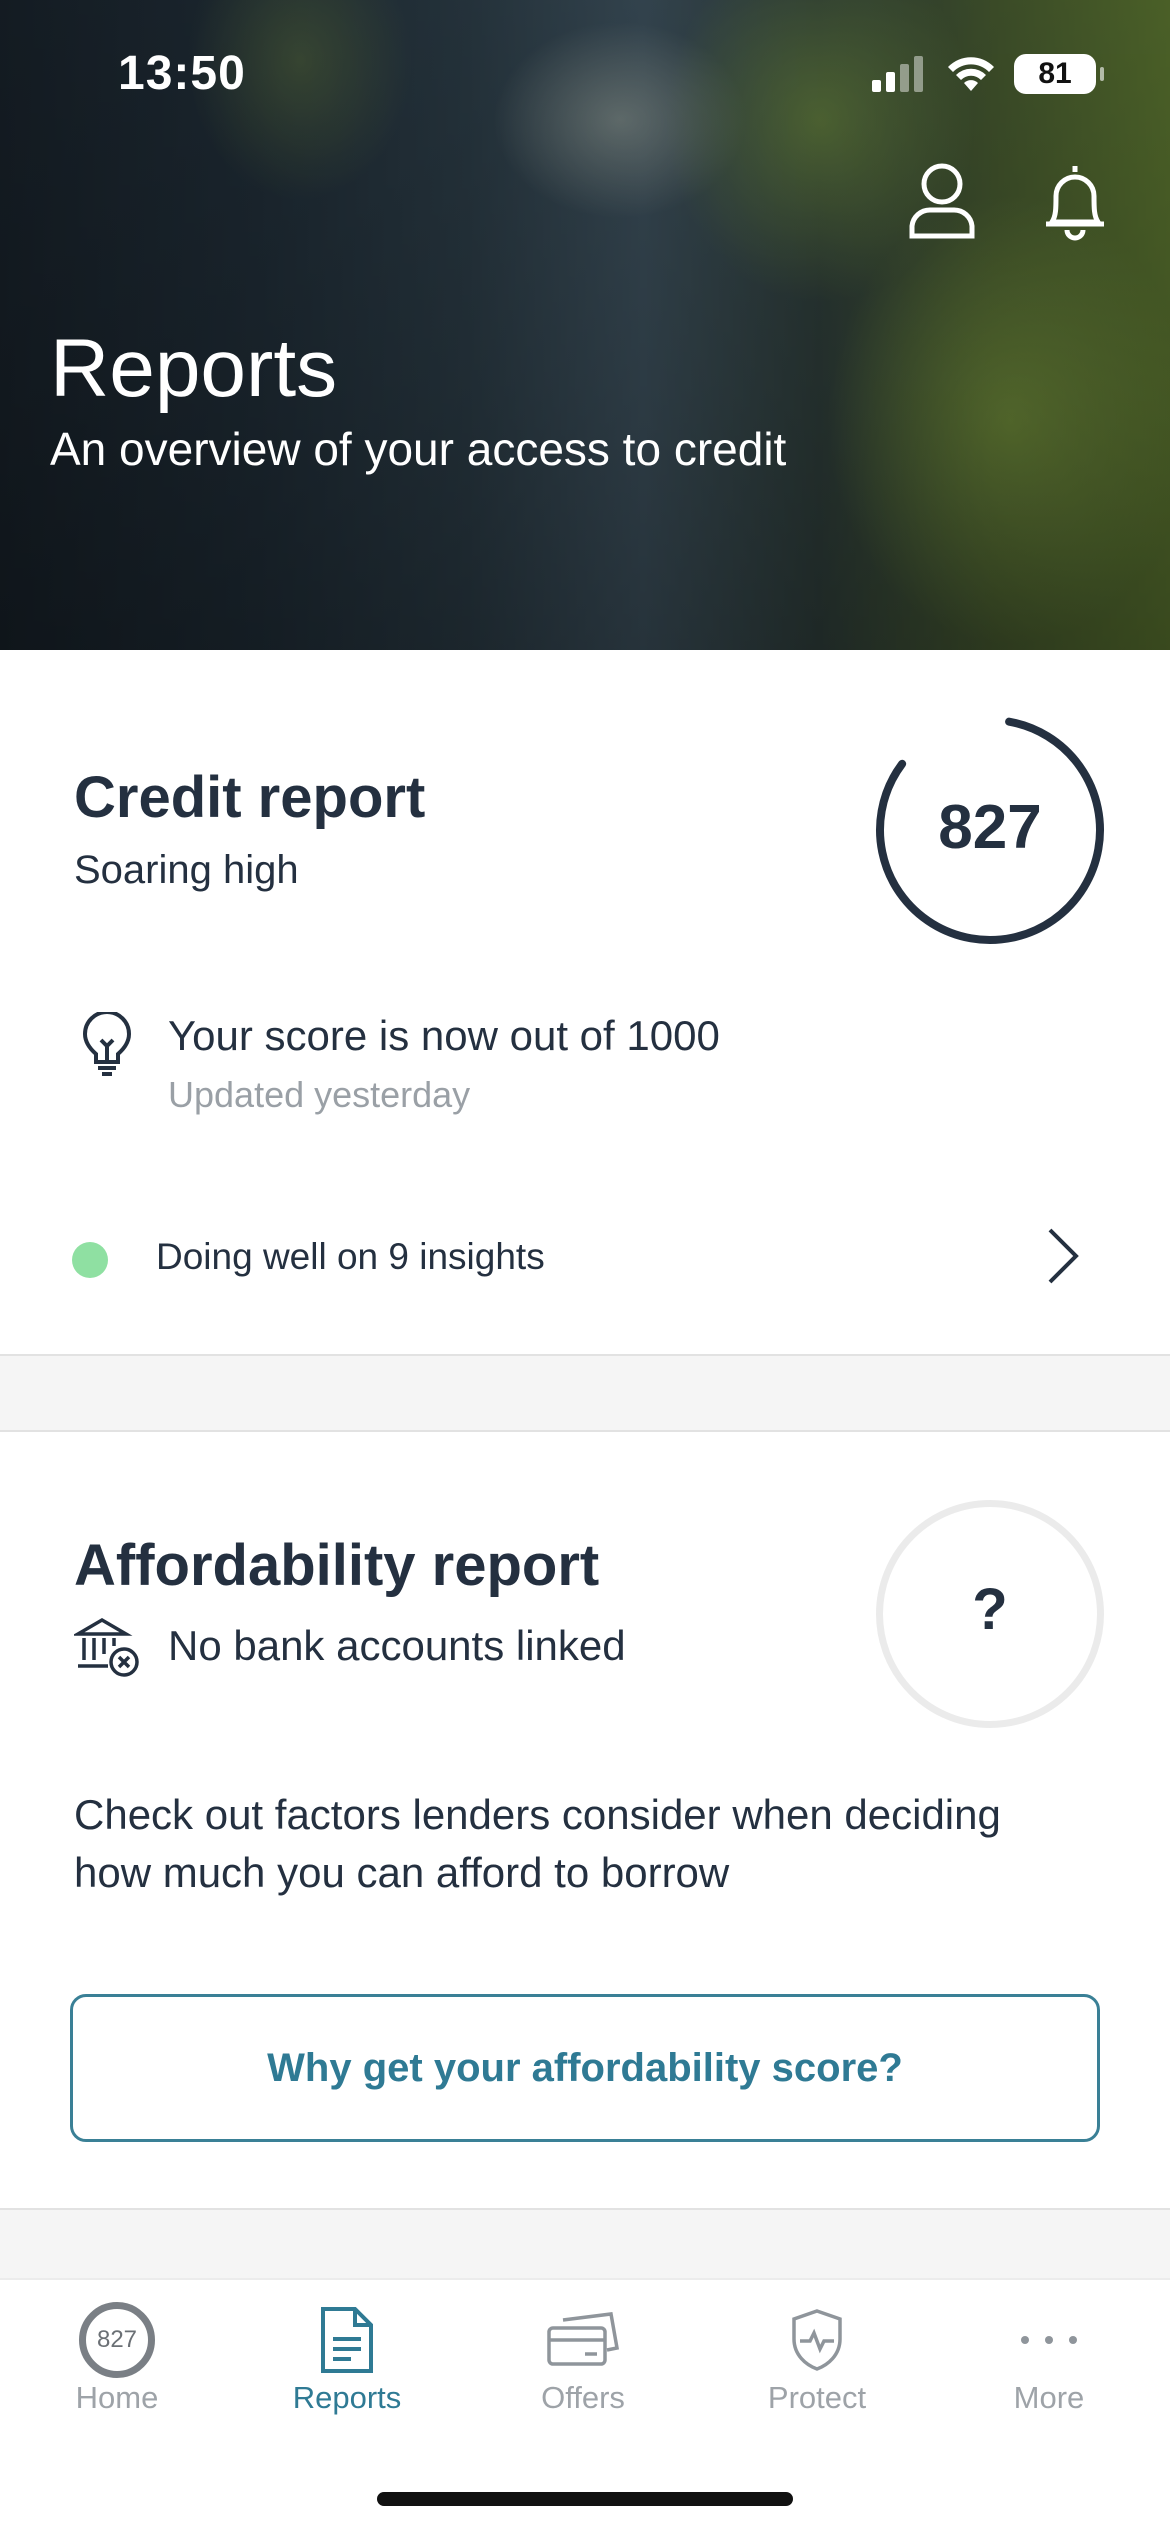 Image resolution: width=1170 pixels, height=2532 pixels. I want to click on page-title: Reports, so click(194, 368).